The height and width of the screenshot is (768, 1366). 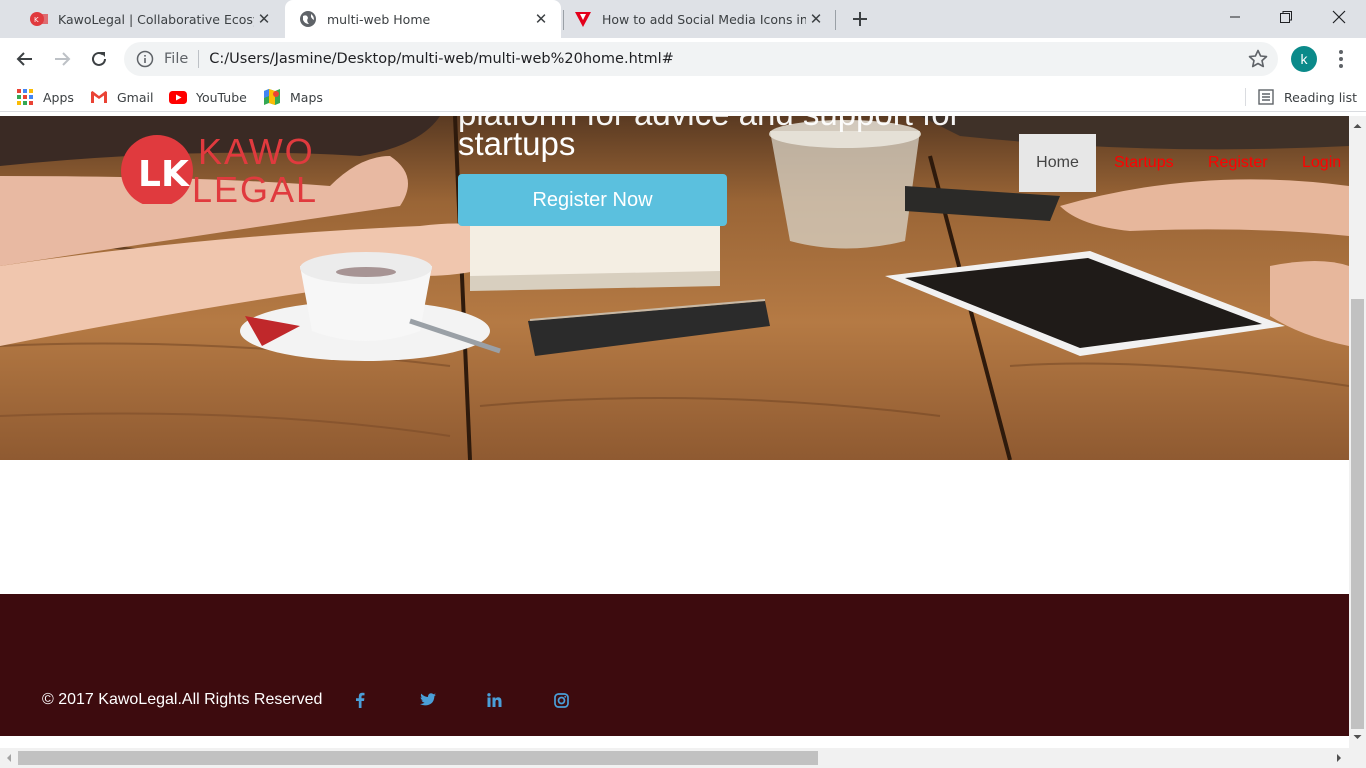 I want to click on tab-kawolegal: K KawoLegal | Collaborative Ecosystem ✕, so click(x=146, y=19).